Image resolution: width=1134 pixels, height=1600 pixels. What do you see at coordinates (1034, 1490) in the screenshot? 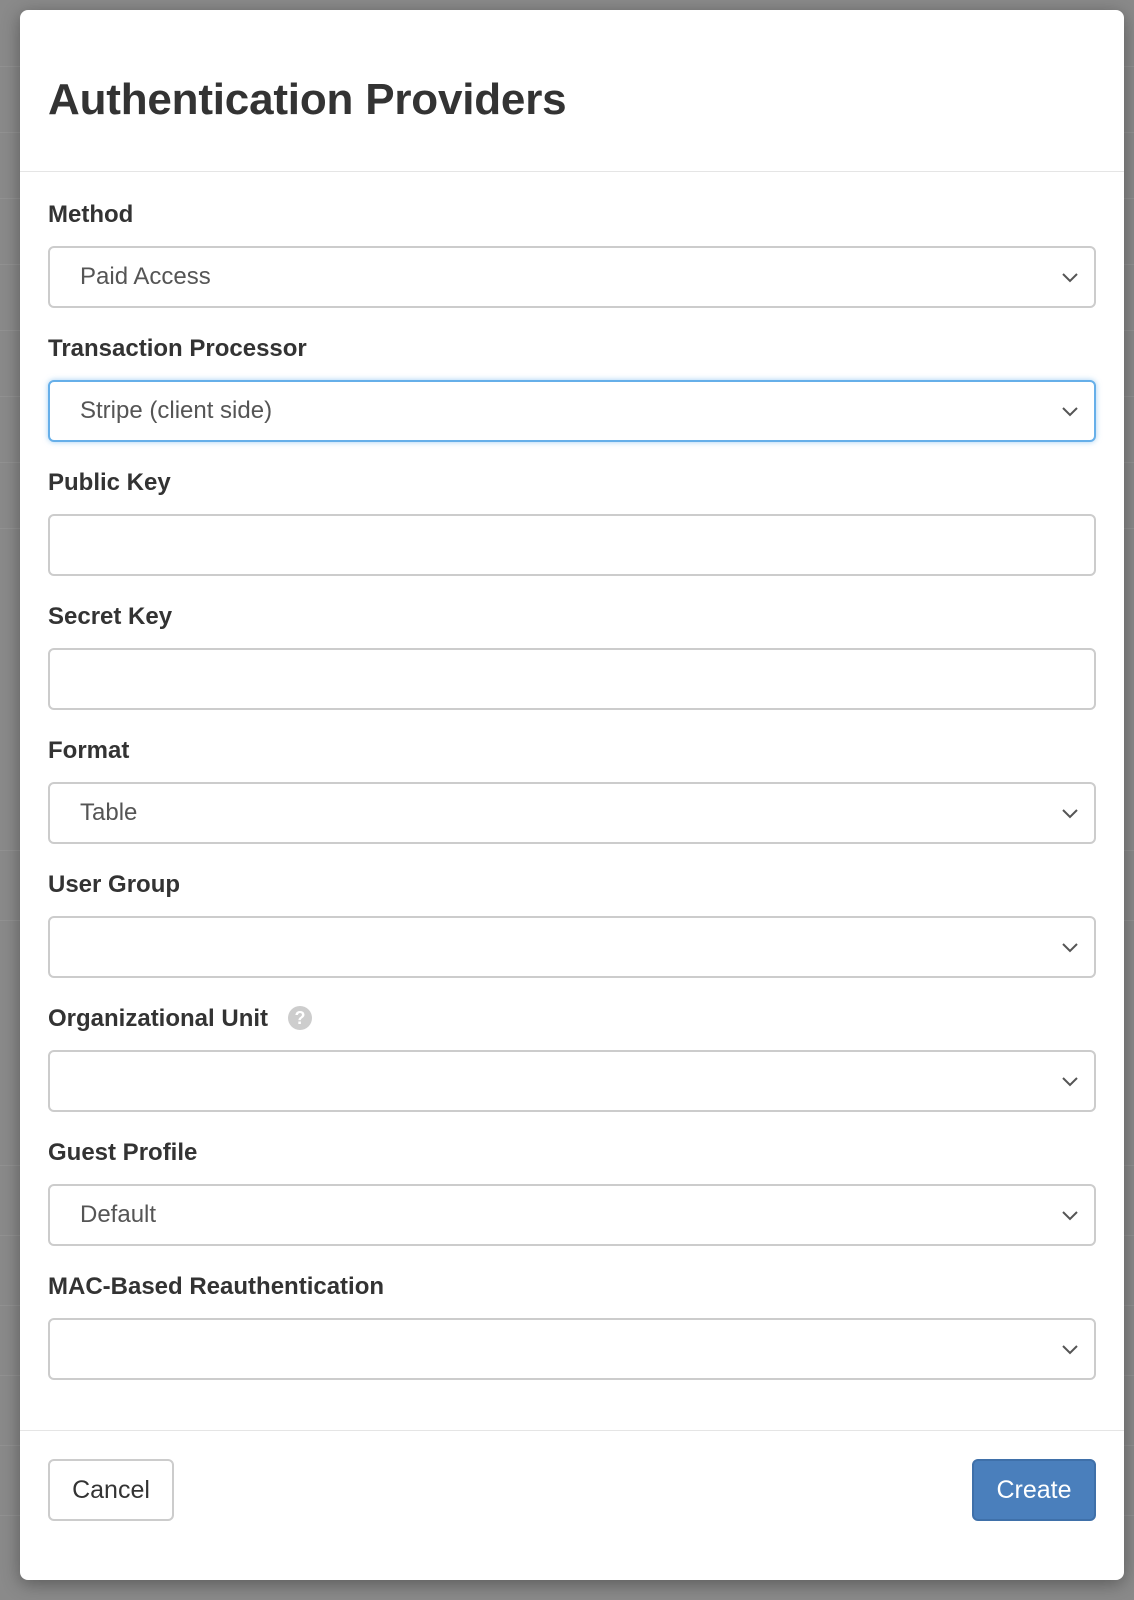
I see `create-button: Create` at bounding box center [1034, 1490].